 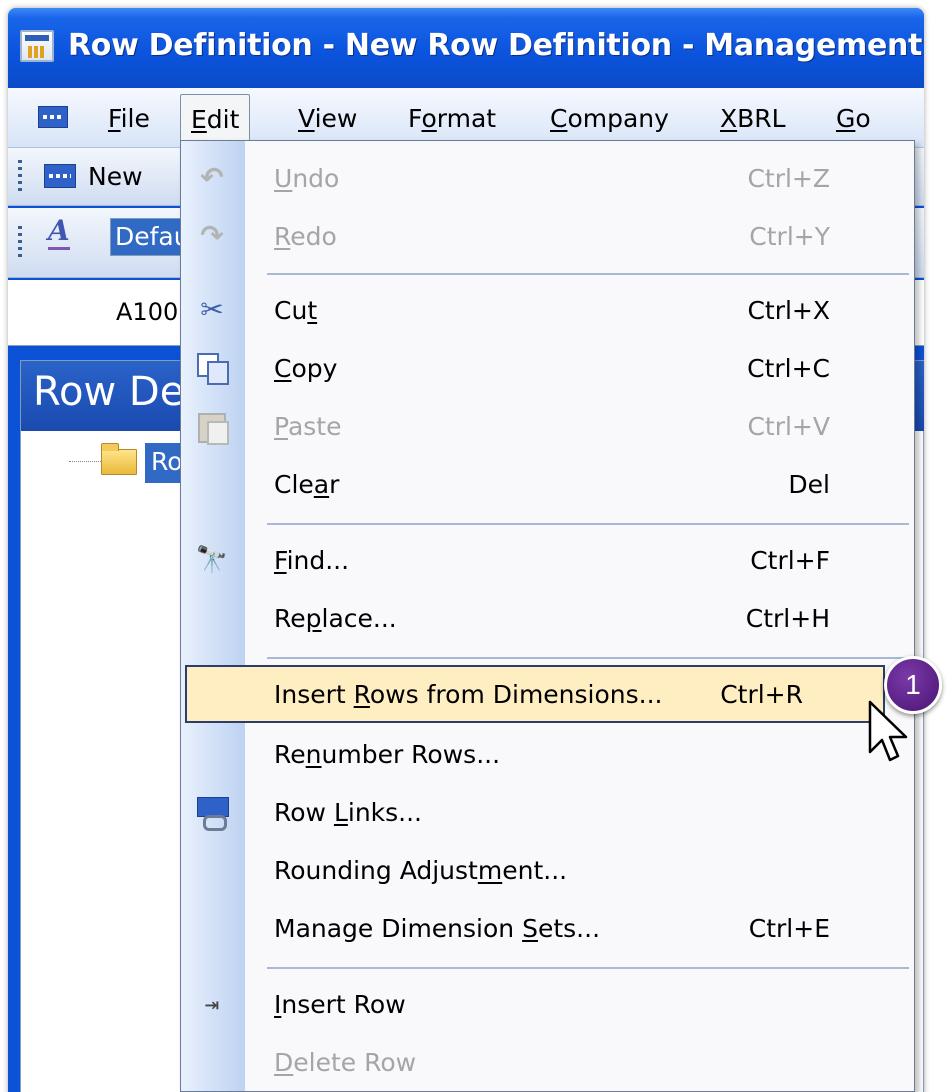 What do you see at coordinates (547, 310) in the screenshot?
I see `menu-item-cut: ✂ Cut Ctrl+X` at bounding box center [547, 310].